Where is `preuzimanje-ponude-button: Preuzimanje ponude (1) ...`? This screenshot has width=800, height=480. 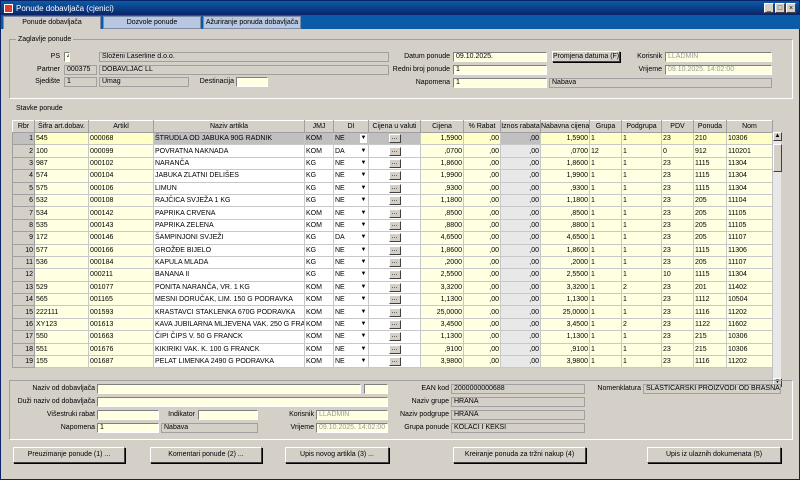
preuzimanje-ponude-button: Preuzimanje ponude (1) ... is located at coordinates (69, 455).